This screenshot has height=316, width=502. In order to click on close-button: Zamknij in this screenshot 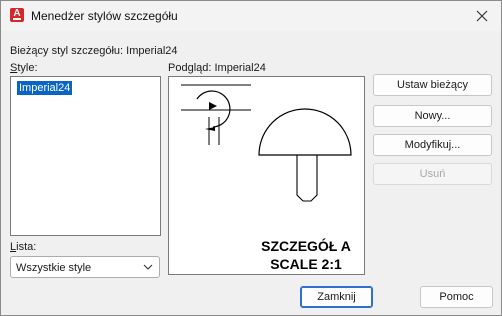, I will do `click(336, 297)`.